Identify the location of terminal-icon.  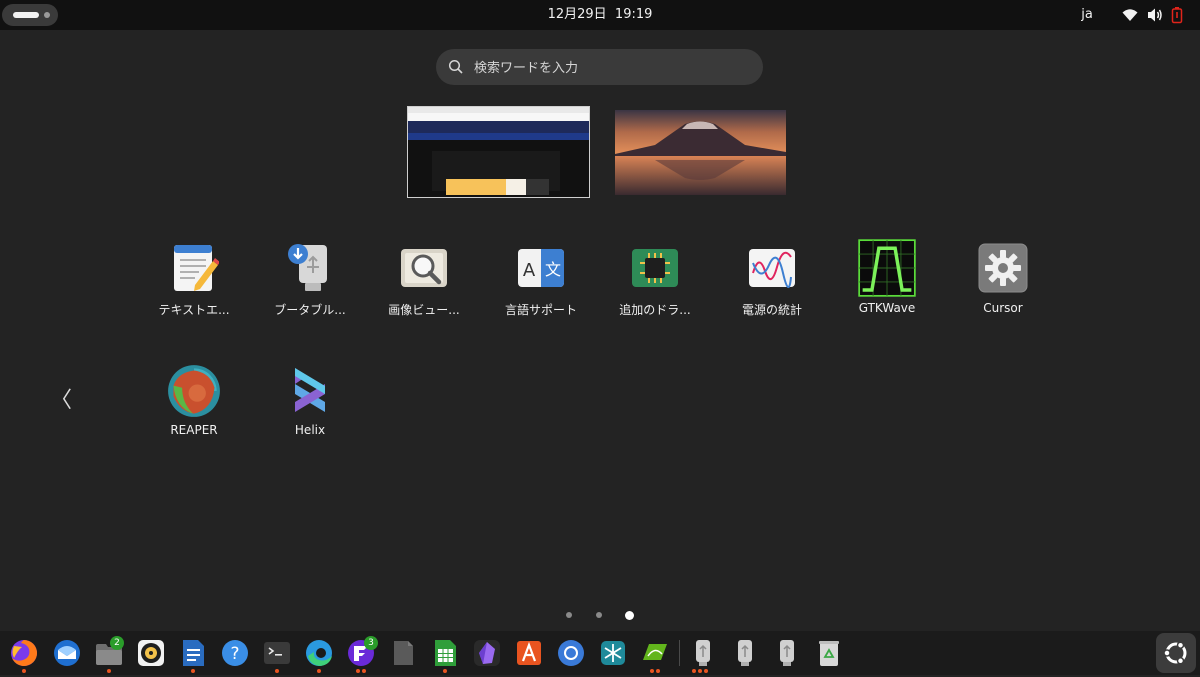
(277, 653).